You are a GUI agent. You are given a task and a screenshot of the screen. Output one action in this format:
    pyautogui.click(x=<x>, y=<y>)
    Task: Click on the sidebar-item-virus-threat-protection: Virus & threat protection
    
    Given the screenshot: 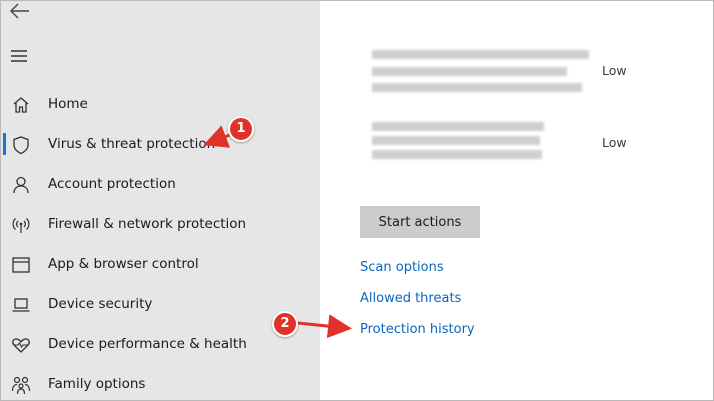 What is the action you would take?
    pyautogui.click(x=160, y=144)
    